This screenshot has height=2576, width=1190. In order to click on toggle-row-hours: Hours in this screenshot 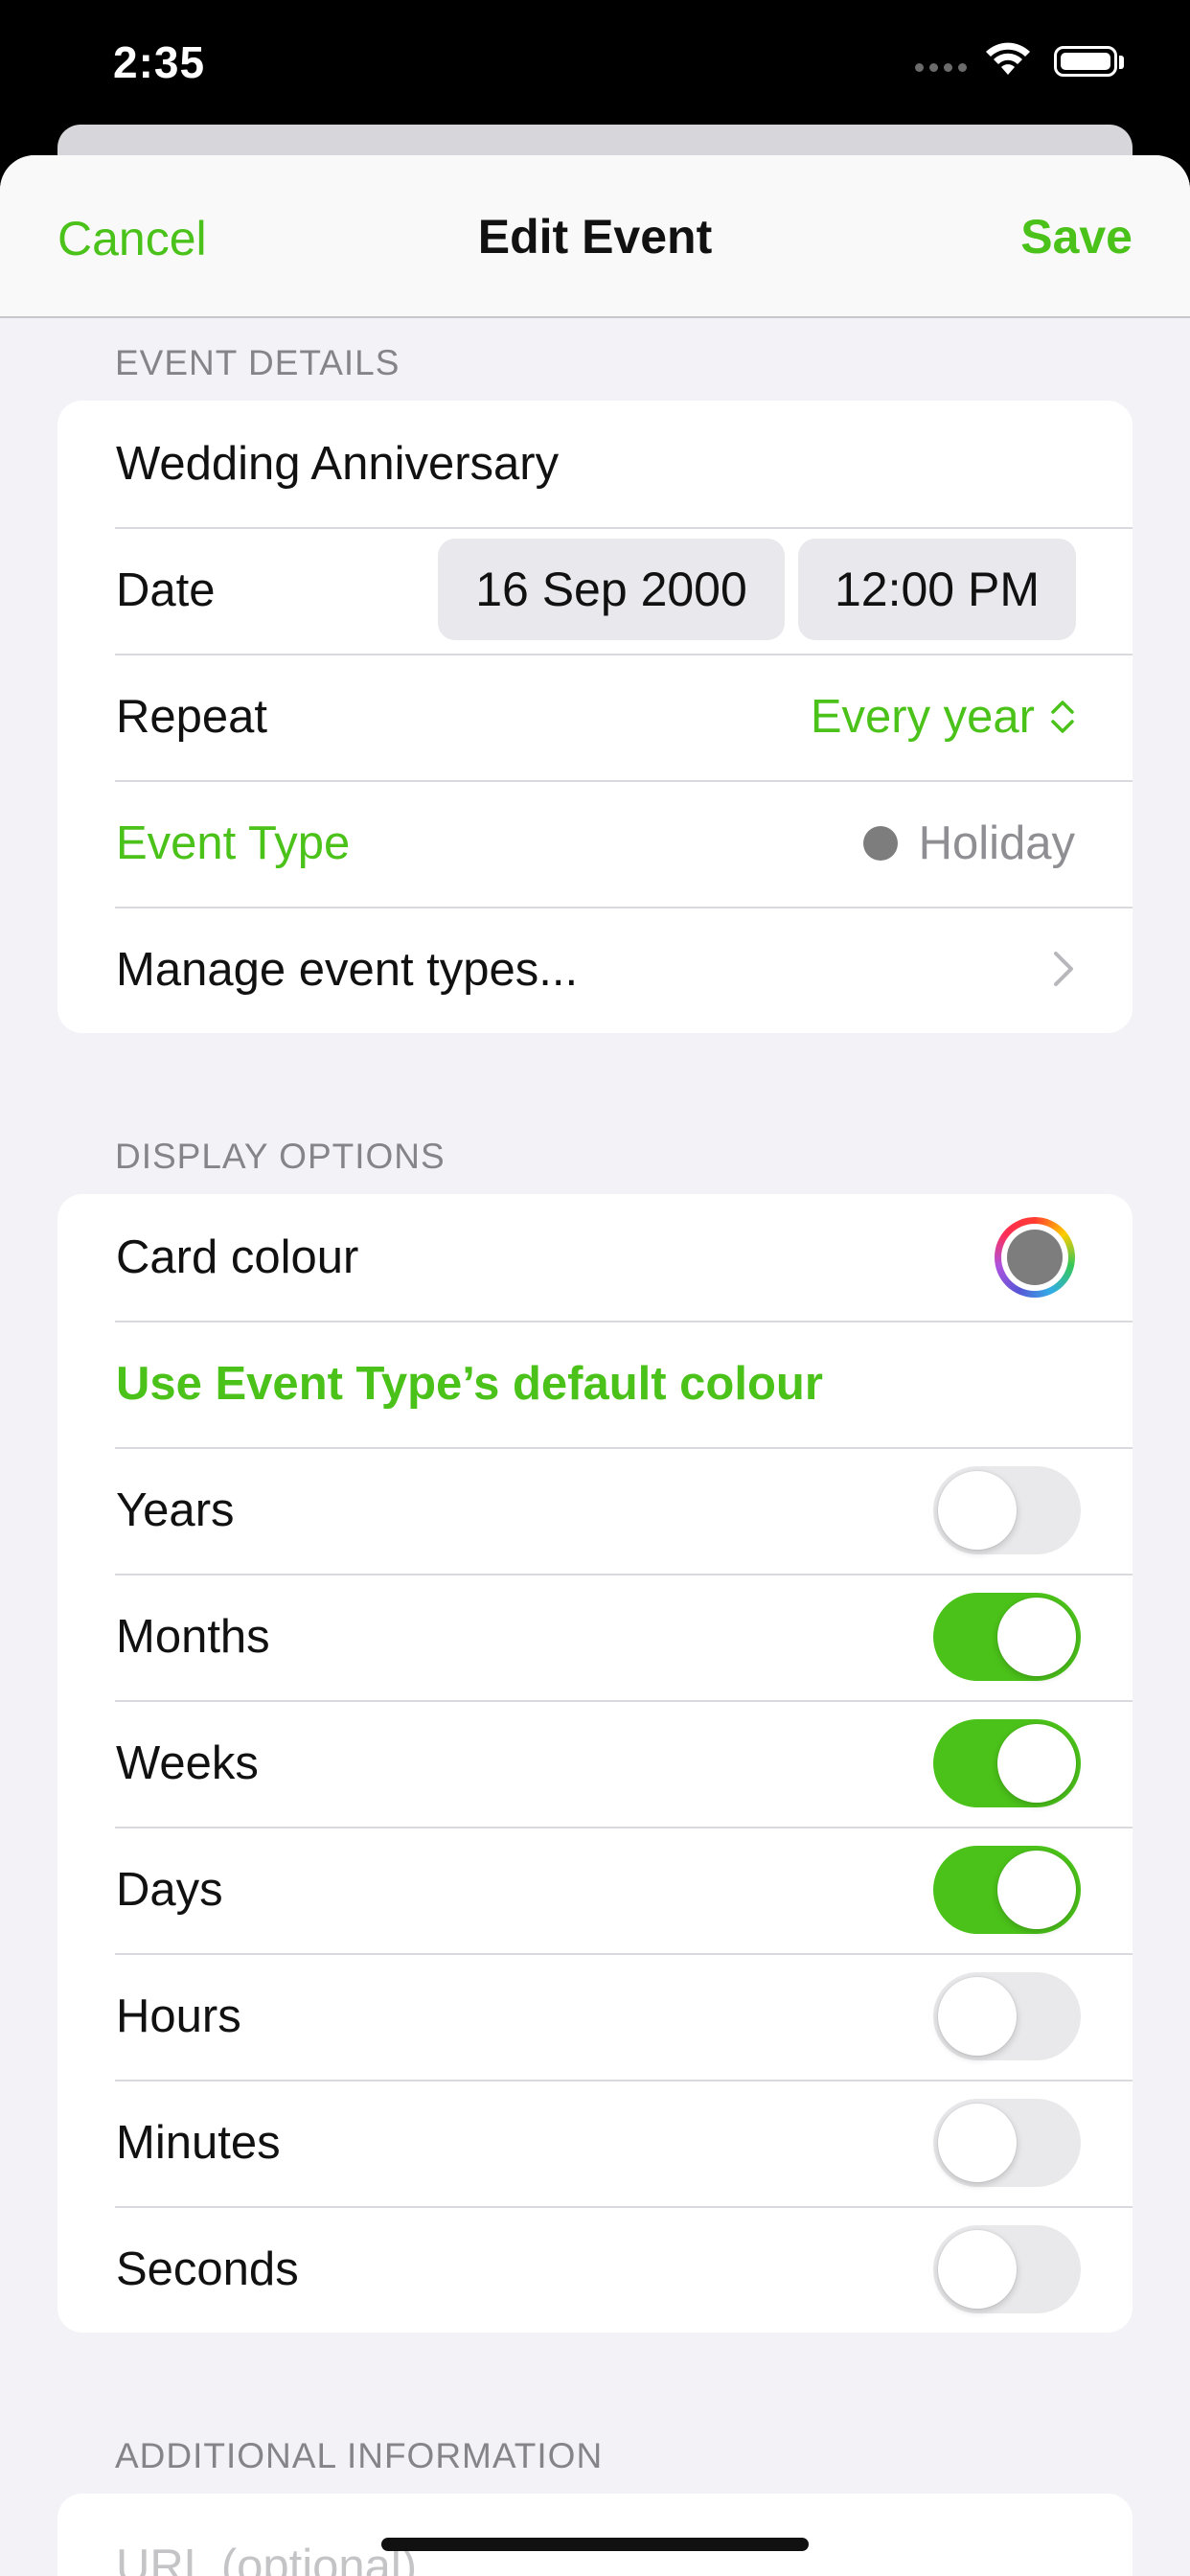, I will do `click(595, 2016)`.